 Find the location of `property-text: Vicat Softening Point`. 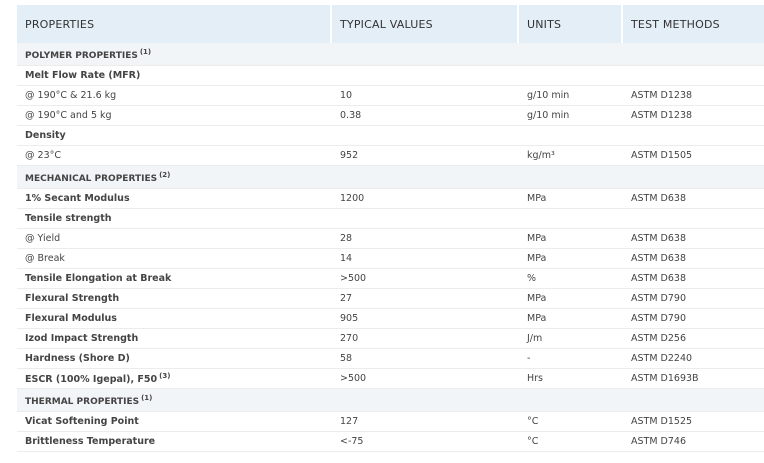

property-text: Vicat Softening Point is located at coordinates (82, 421).